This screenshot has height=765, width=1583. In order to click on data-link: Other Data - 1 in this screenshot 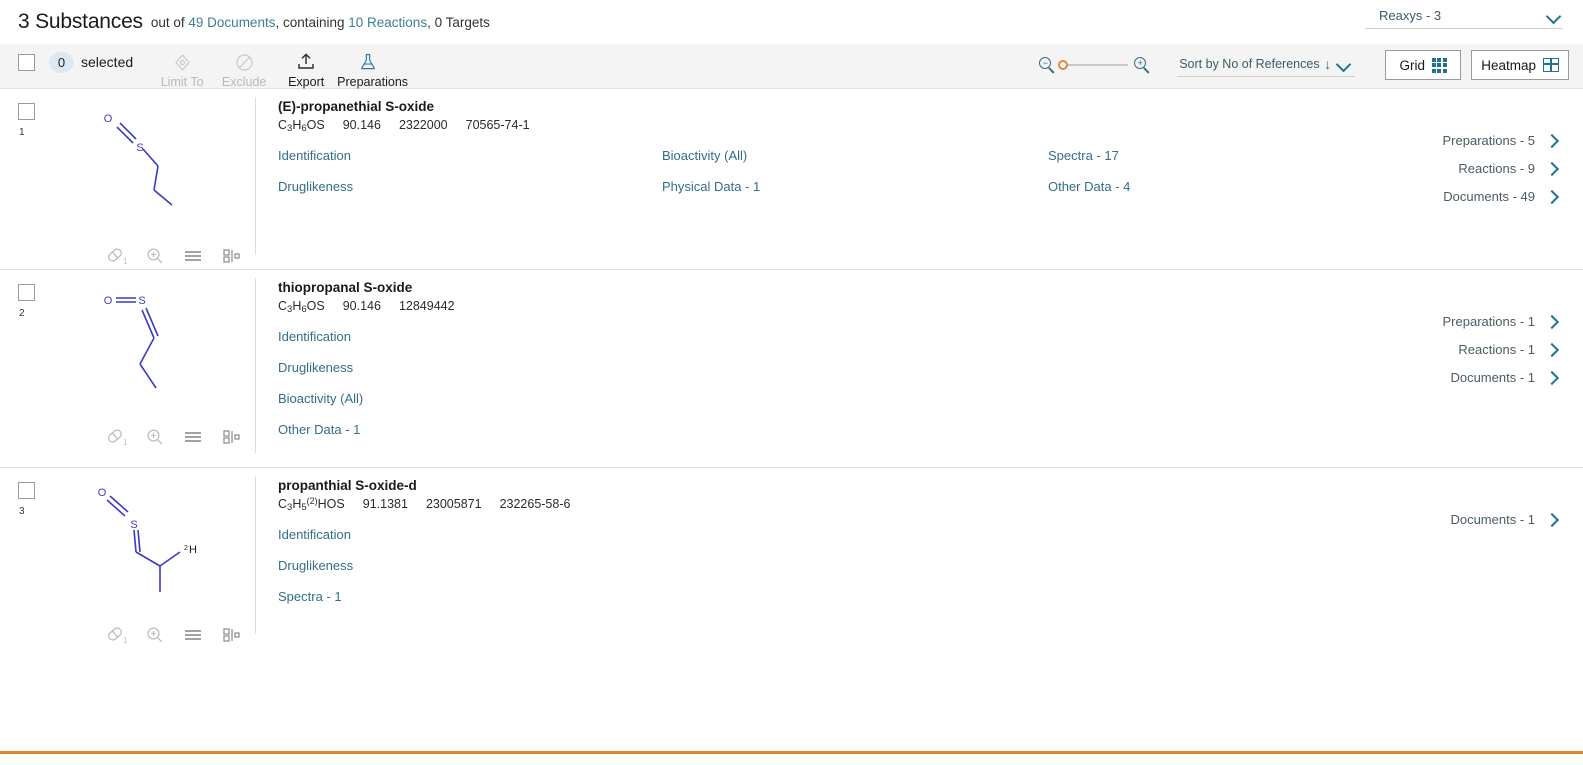, I will do `click(319, 429)`.